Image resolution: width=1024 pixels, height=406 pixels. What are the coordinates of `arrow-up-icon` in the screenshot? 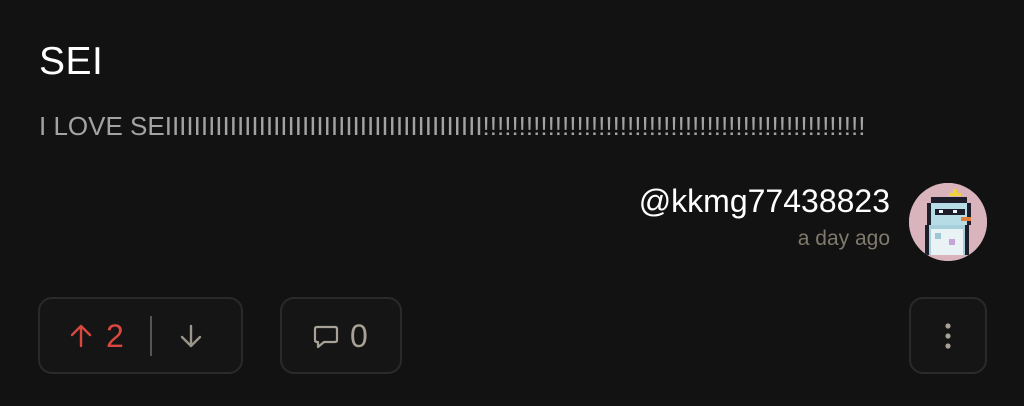 It's located at (81, 335).